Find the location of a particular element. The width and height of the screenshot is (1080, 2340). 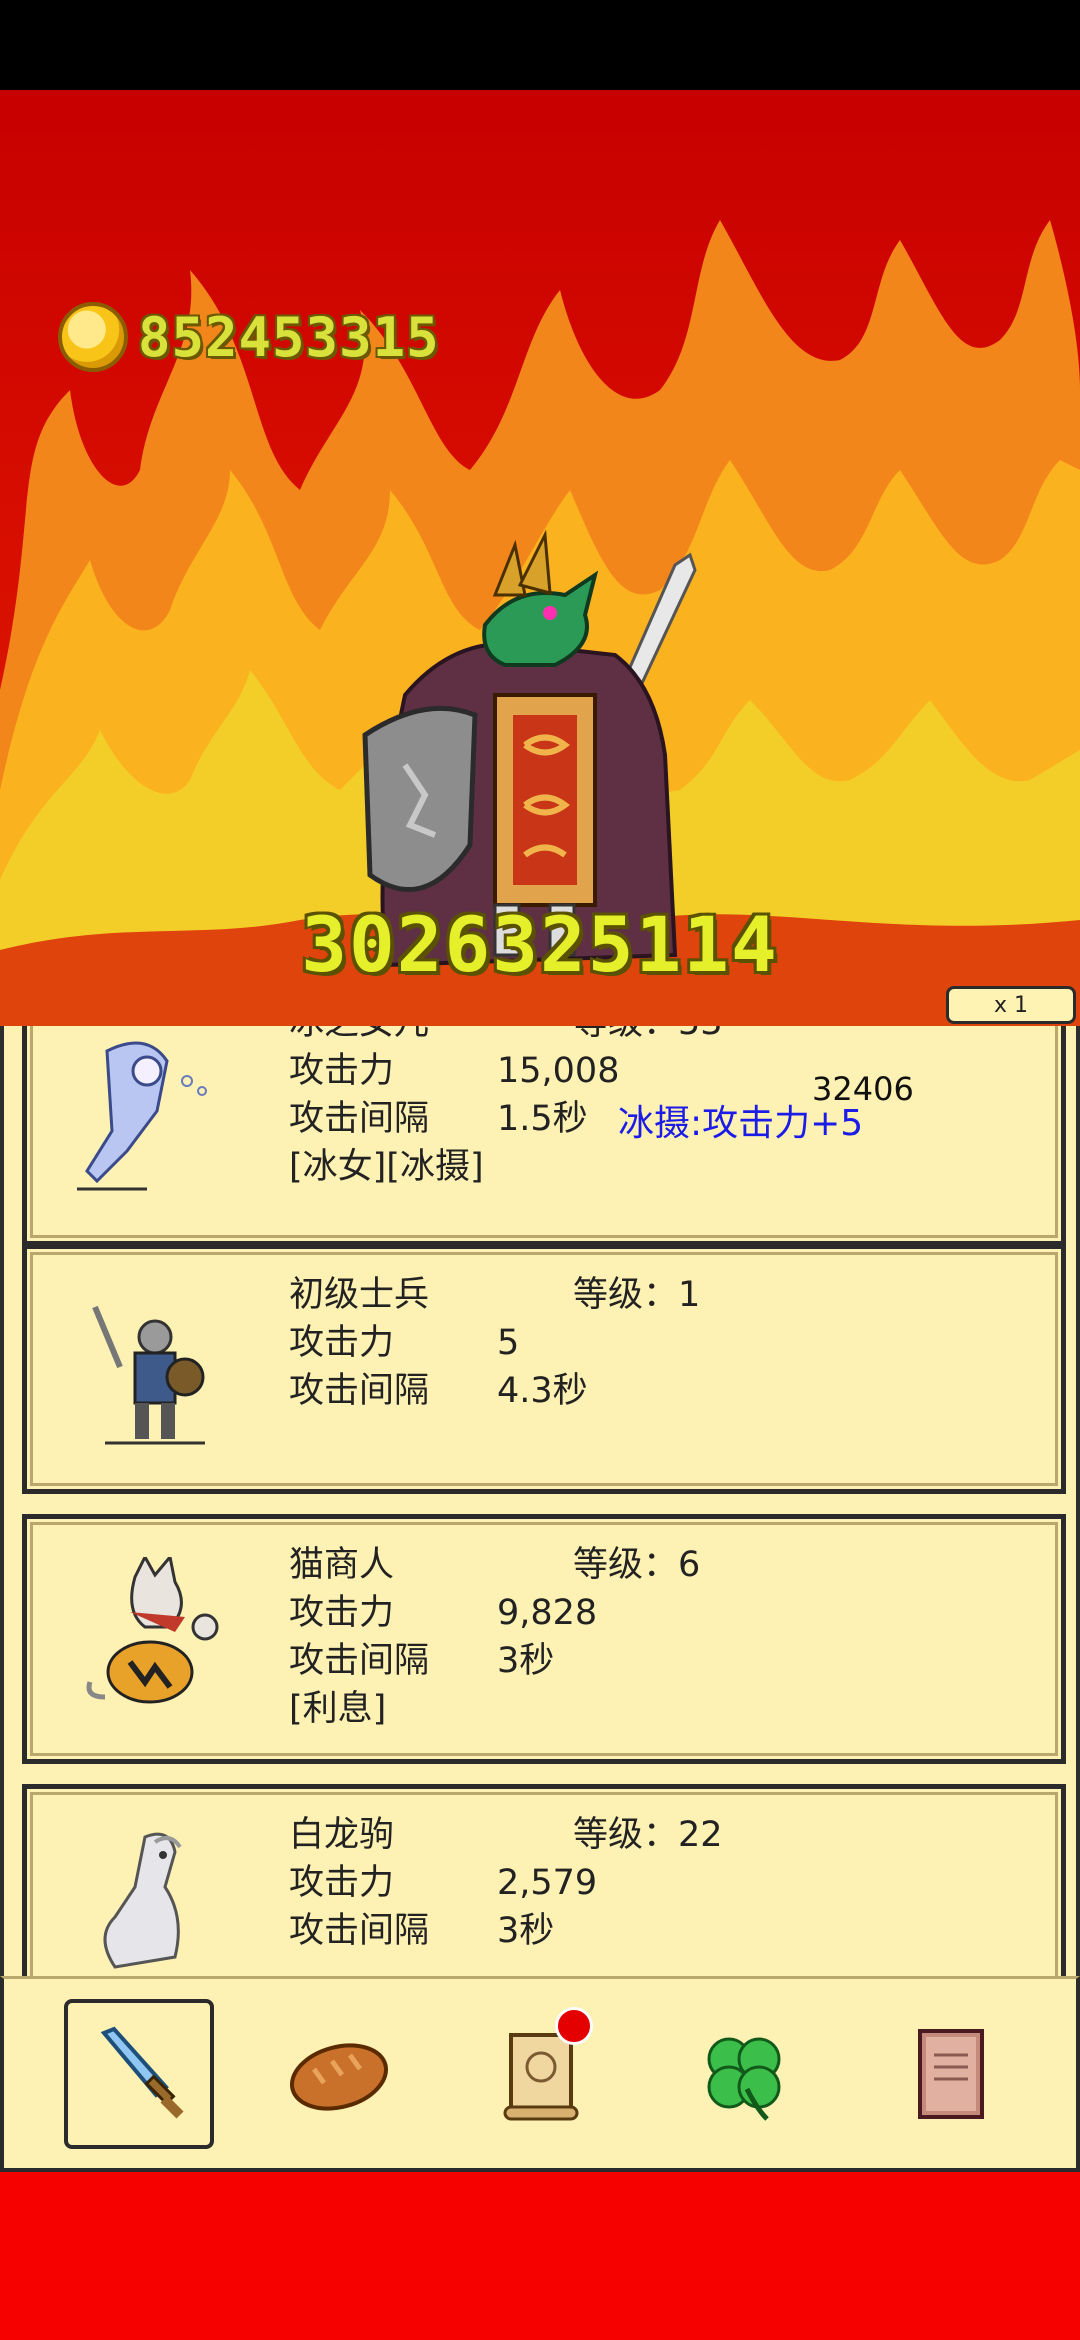

unit-card-ice-daughter: 冰之女儿 等级：53 攻击力 15,008 攻击间隔 1.5秒 [冰女][冰摄] is located at coordinates (544, 1136).